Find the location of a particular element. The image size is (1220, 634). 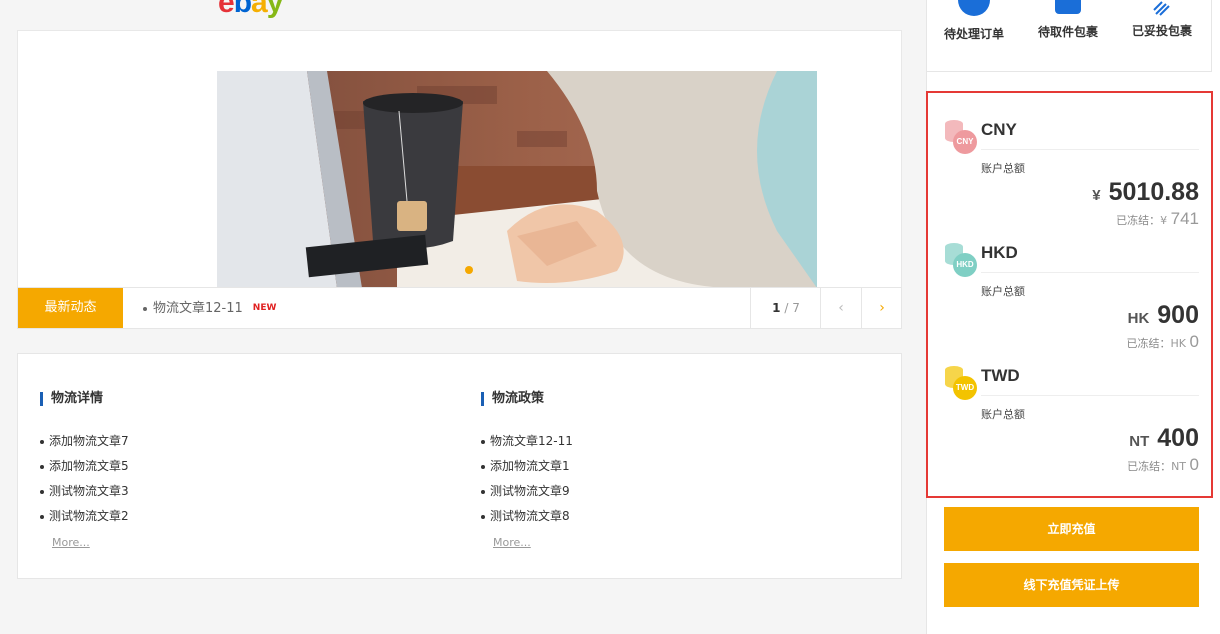

logo-letter-b: b is located at coordinates (242, 9).